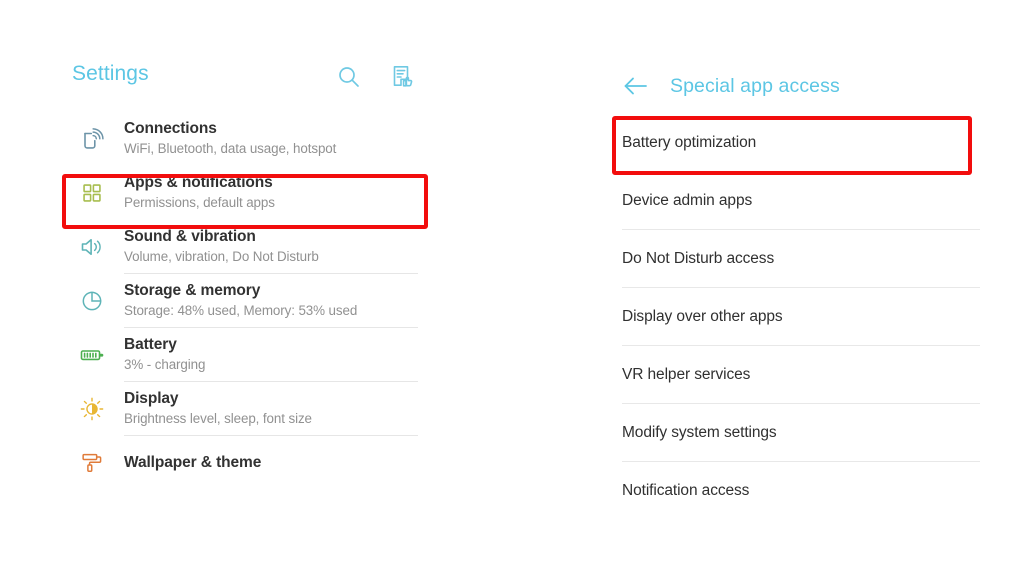  I want to click on settings-item-text: Battery 3% - charging, so click(272, 354).